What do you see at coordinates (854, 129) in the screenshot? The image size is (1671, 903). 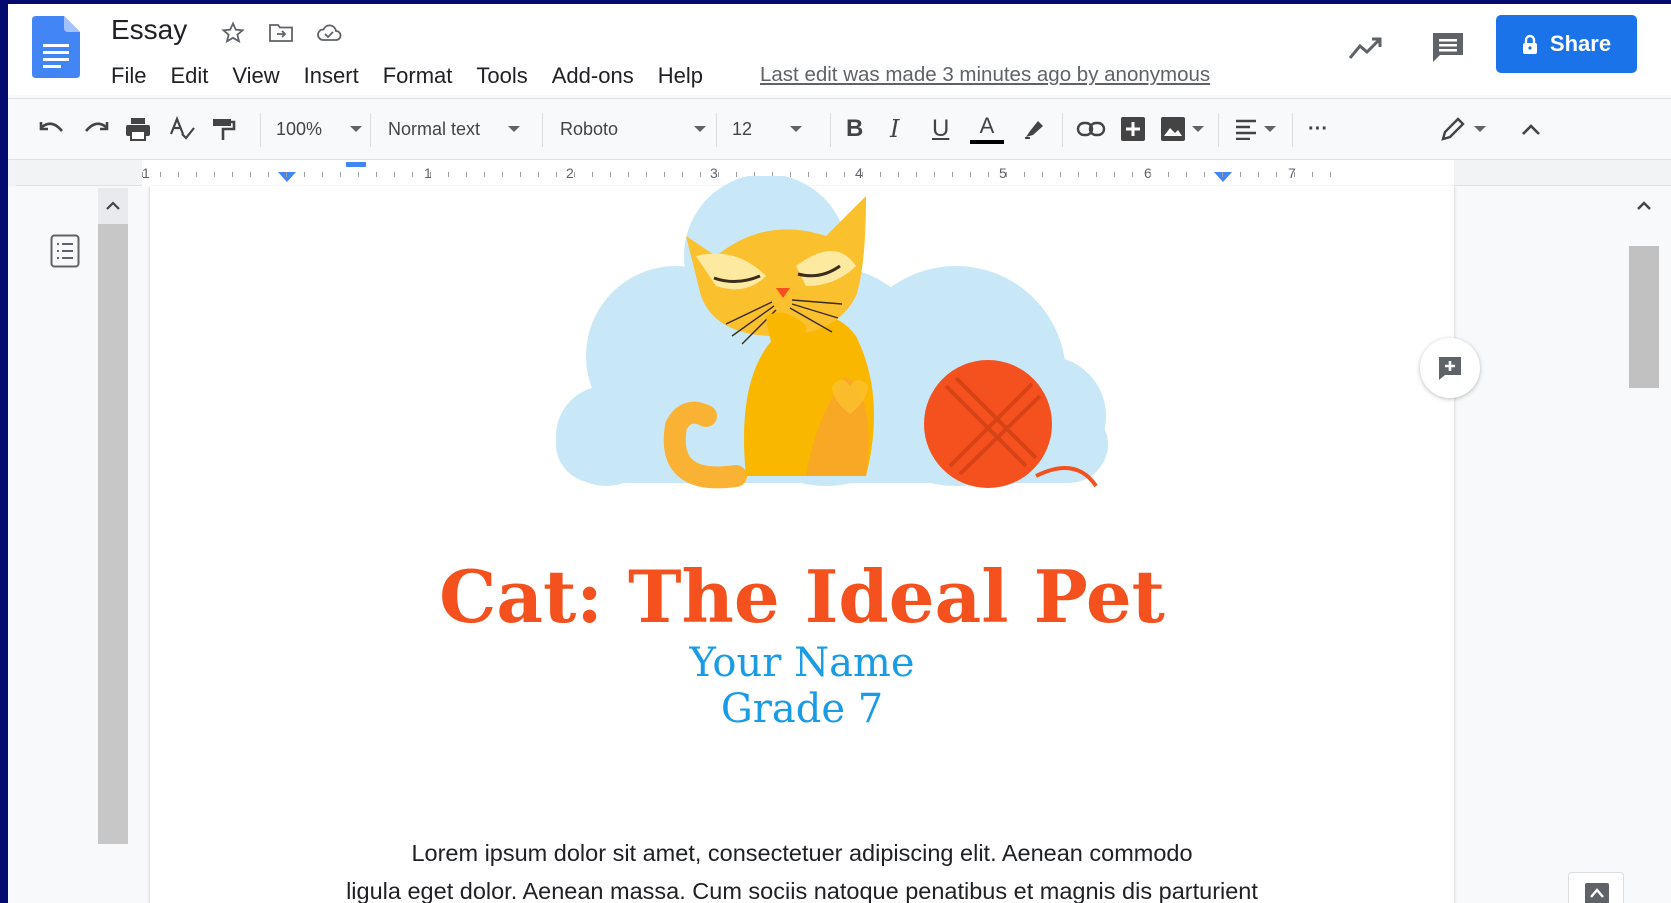 I see `bold-button: B` at bounding box center [854, 129].